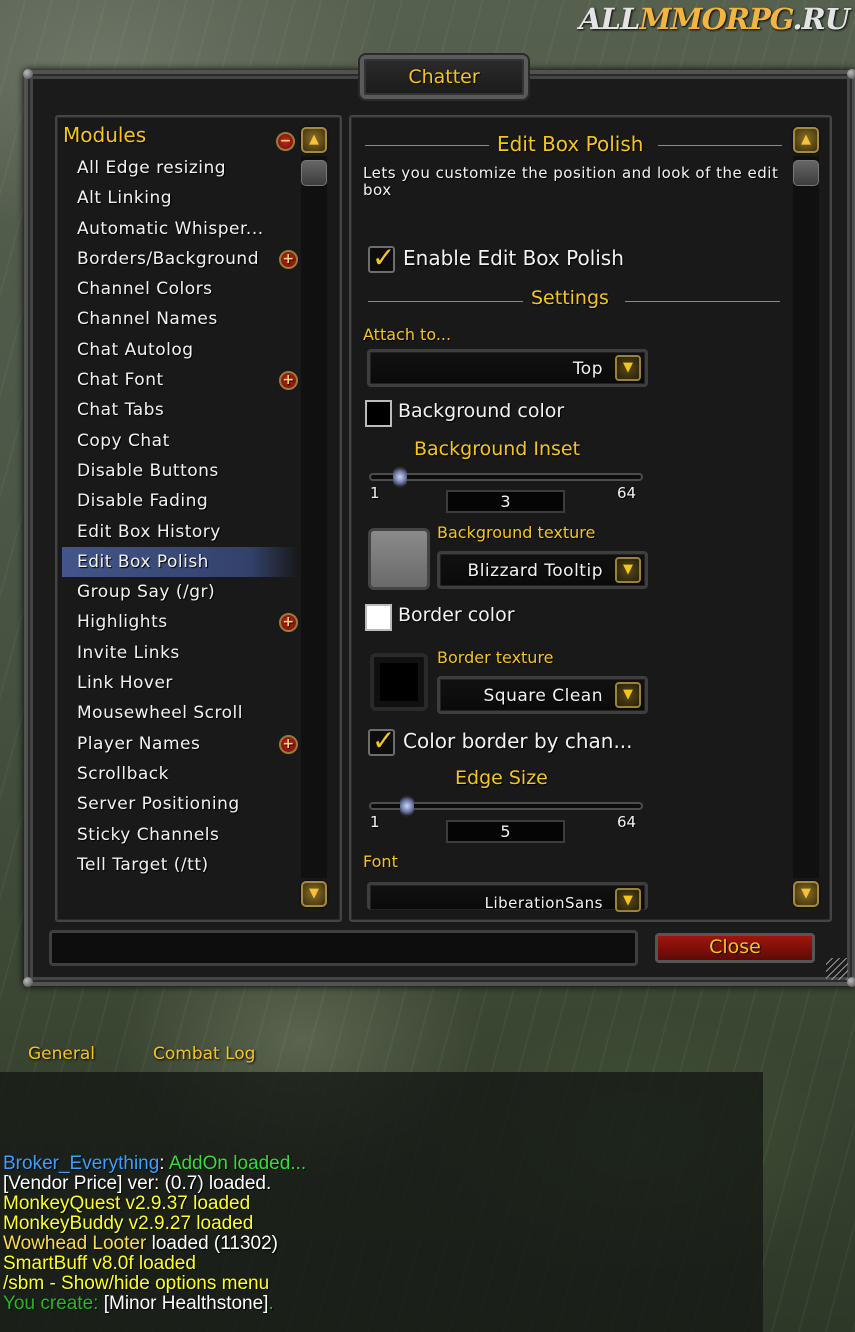 This screenshot has height=1332, width=855. I want to click on module-item: Channel Names, so click(180, 319).